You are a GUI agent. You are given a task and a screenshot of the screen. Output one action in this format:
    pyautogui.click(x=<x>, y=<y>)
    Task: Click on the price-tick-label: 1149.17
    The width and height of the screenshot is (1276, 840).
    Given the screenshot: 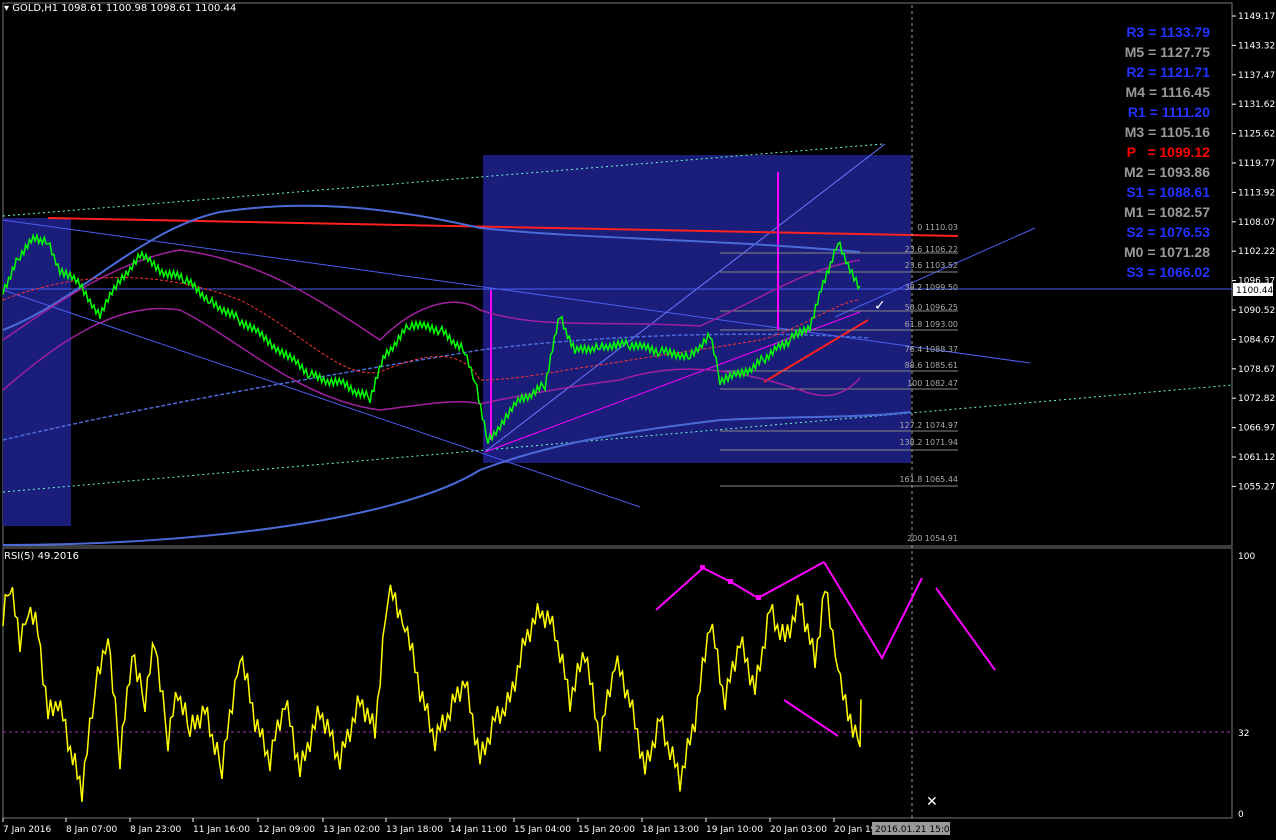 What is the action you would take?
    pyautogui.click(x=1256, y=17)
    